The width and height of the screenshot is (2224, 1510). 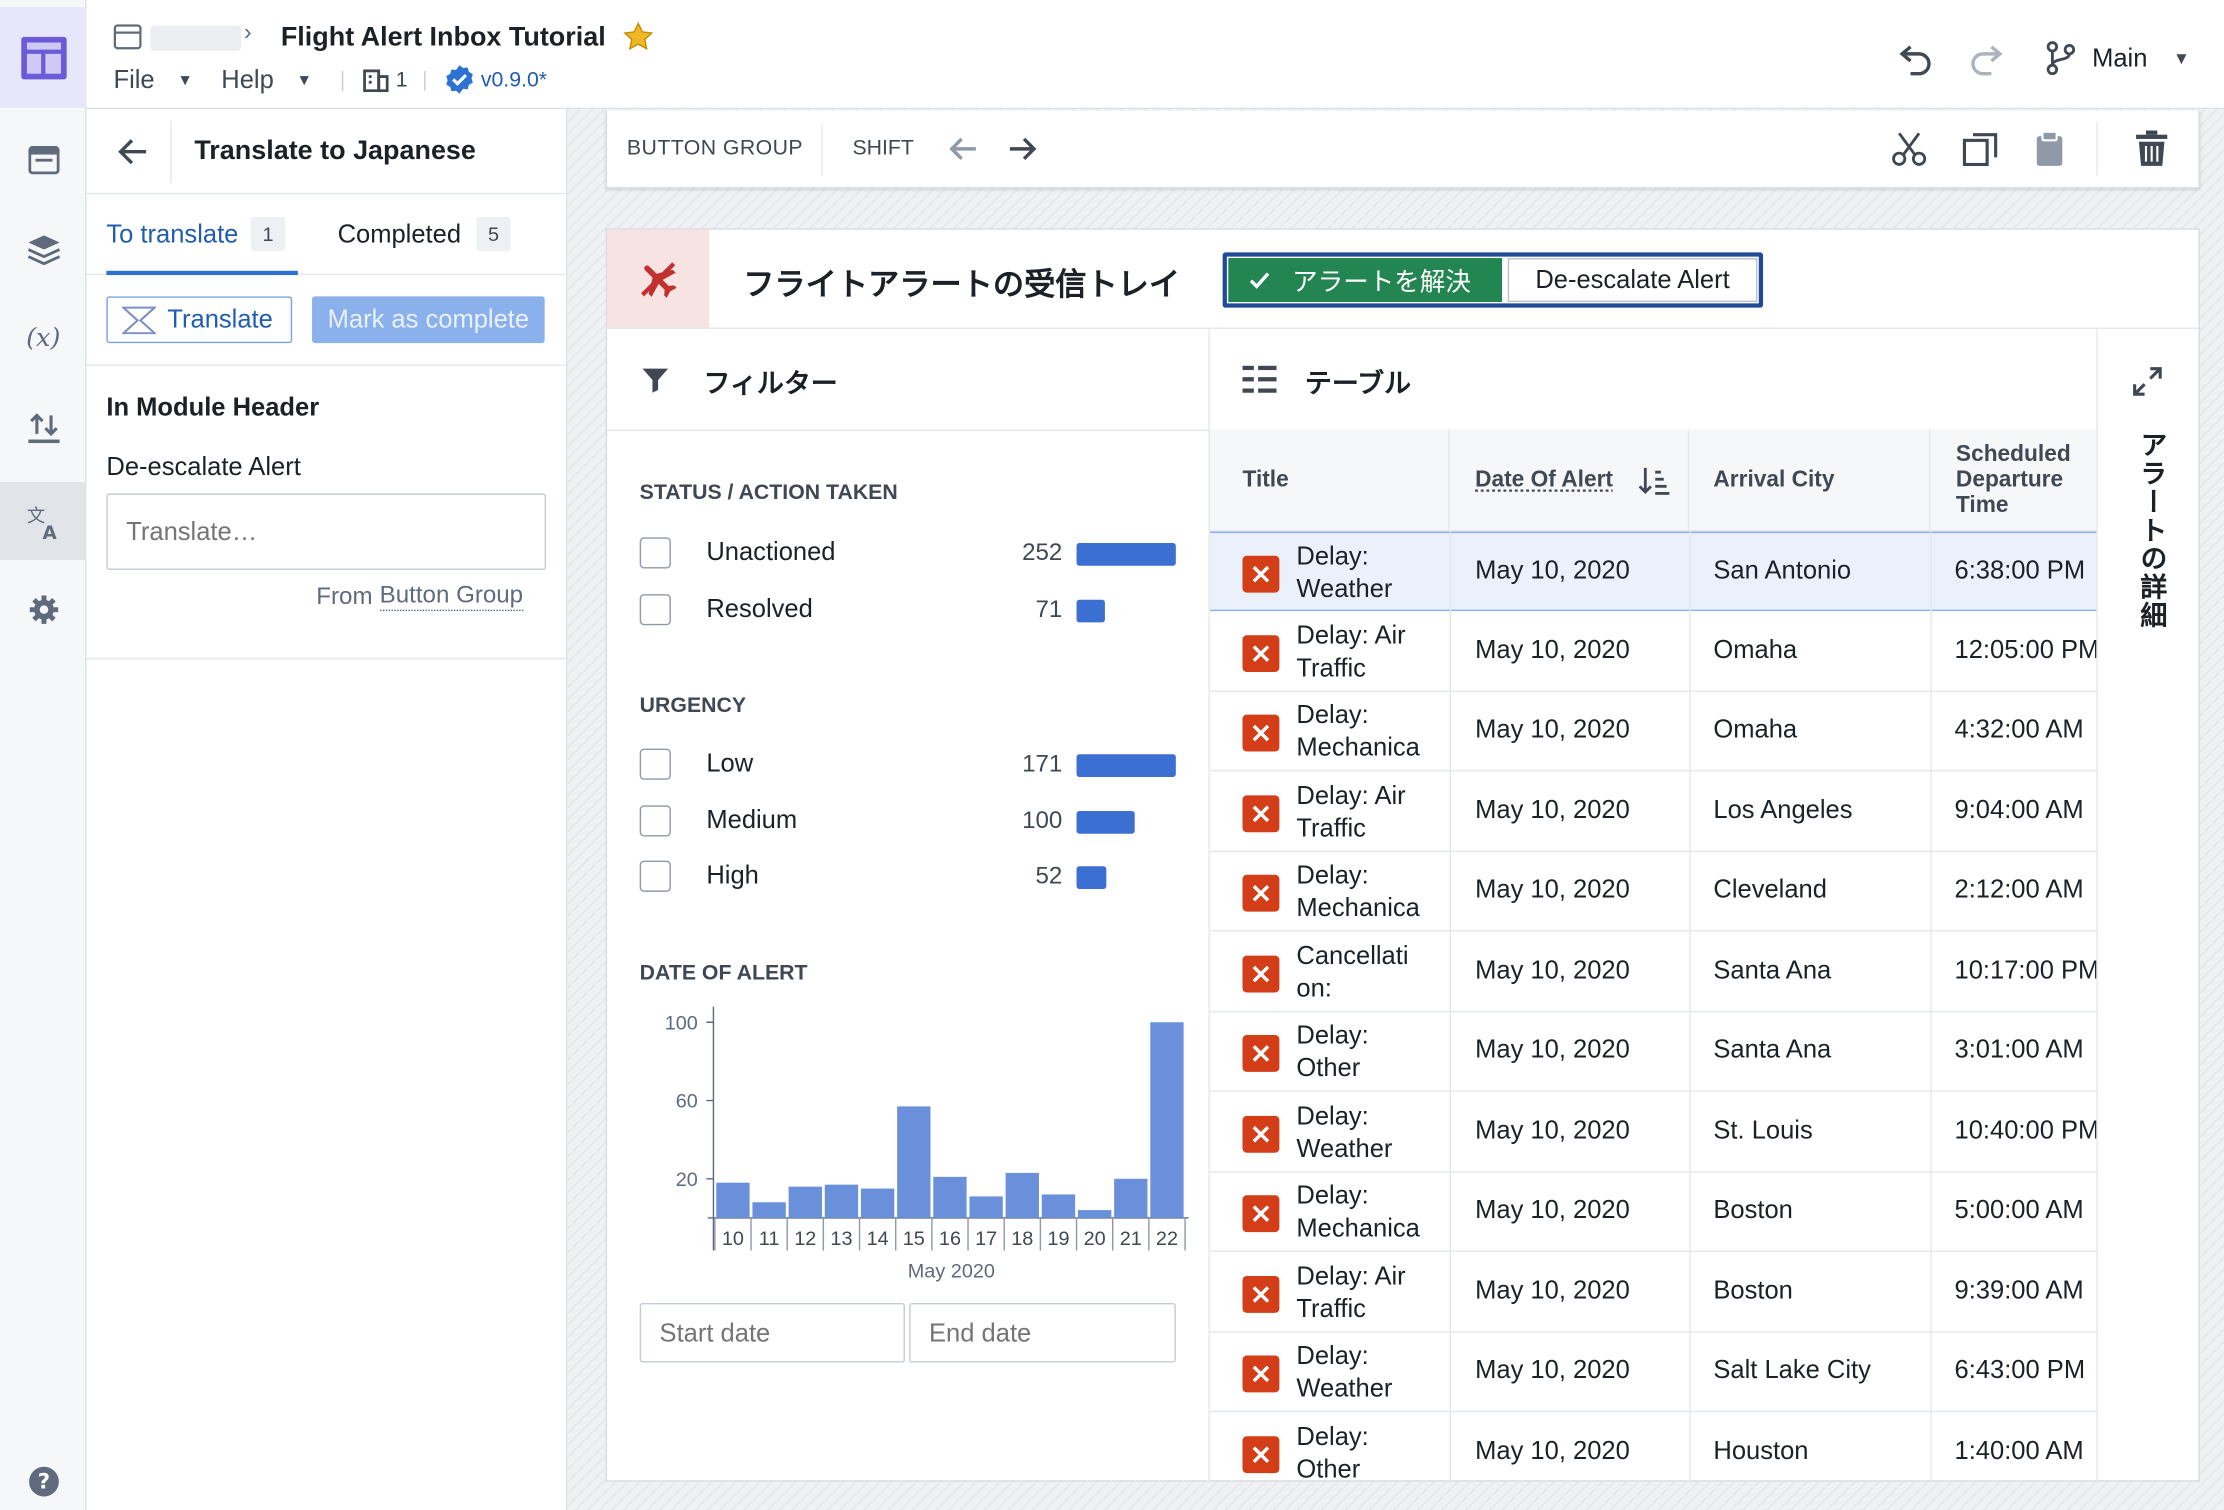 What do you see at coordinates (1365, 280) in the screenshot?
I see `resolve-alert-button: アラートを解決` at bounding box center [1365, 280].